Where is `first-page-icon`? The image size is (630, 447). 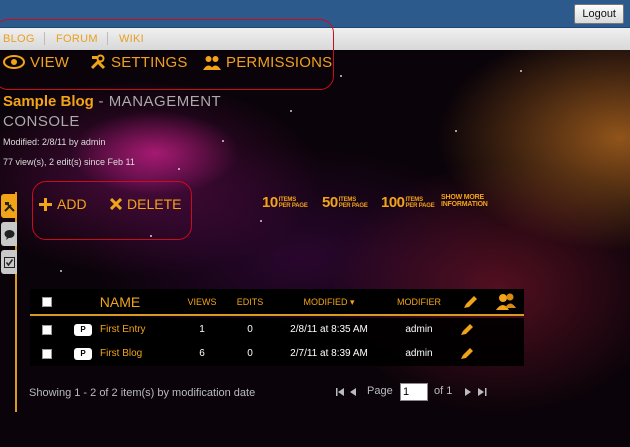
first-page-icon is located at coordinates (340, 392).